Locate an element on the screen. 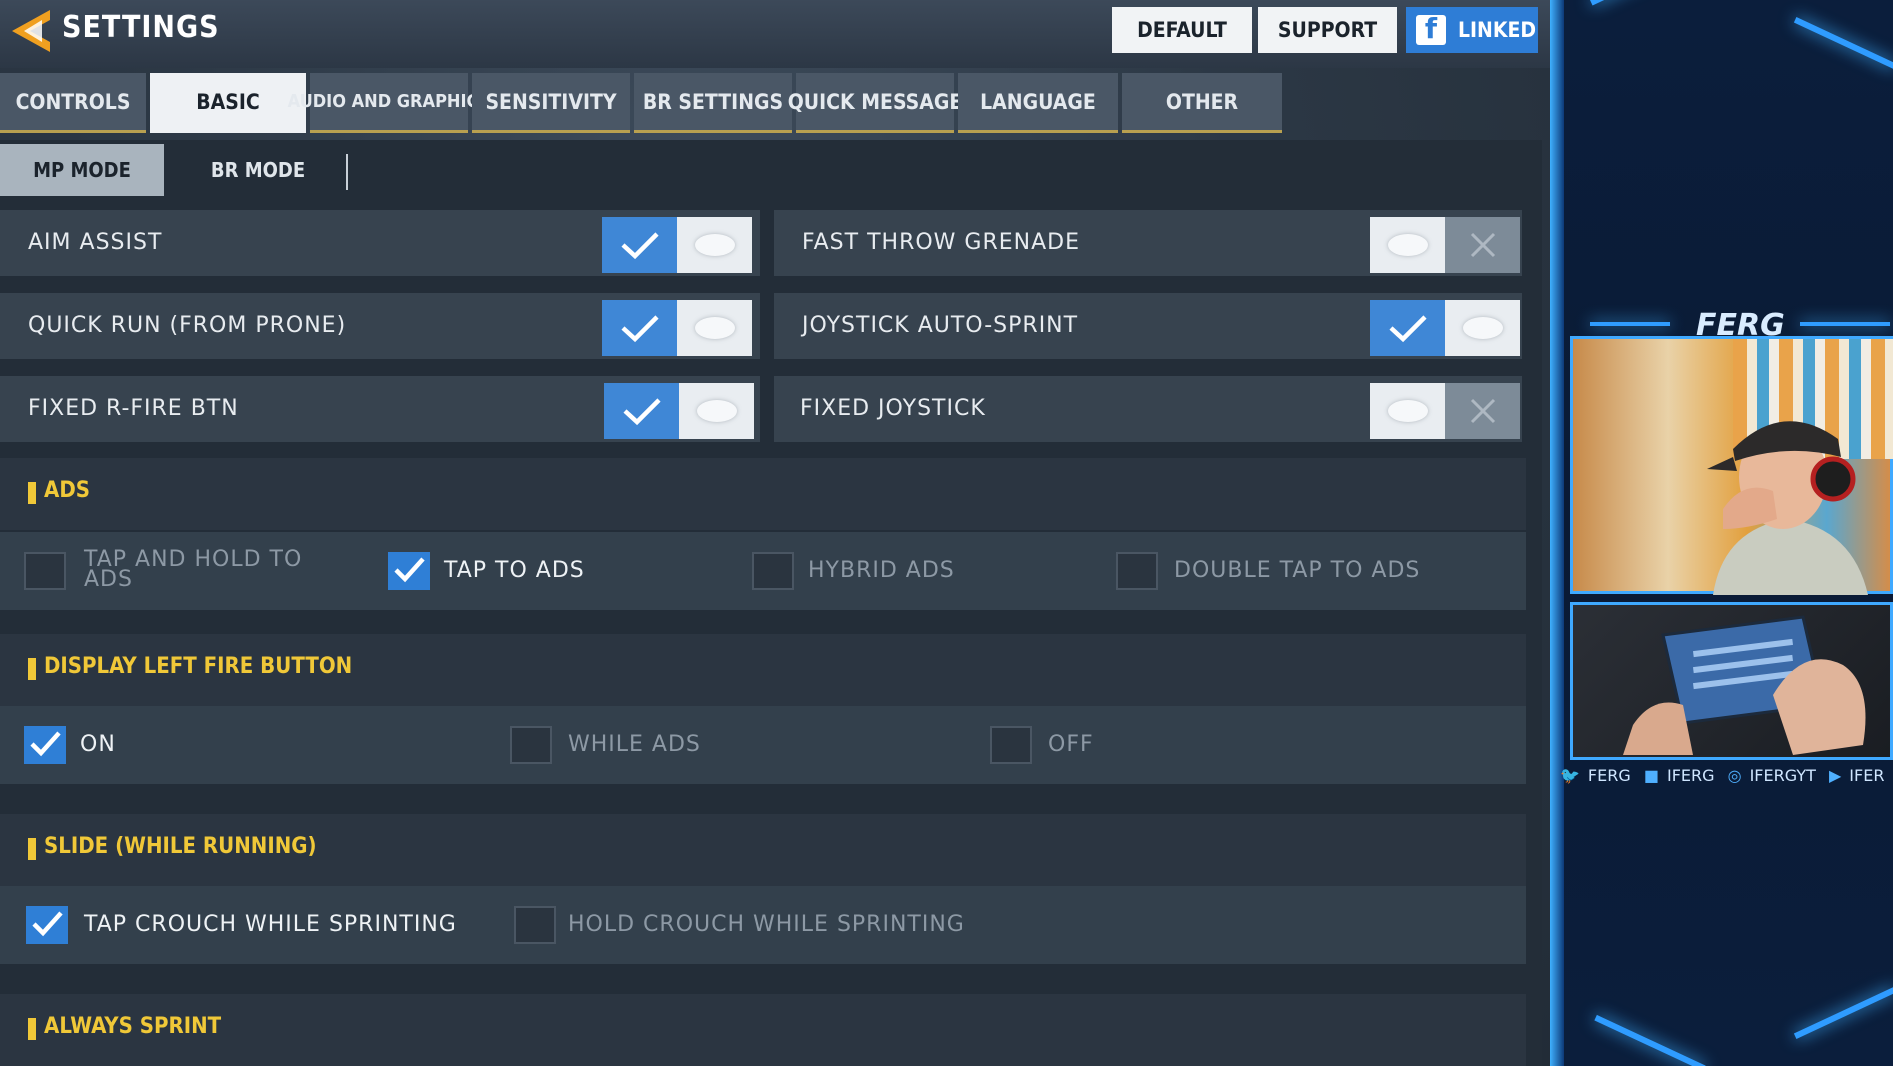 The width and height of the screenshot is (1893, 1066). left-fire-on-checkbox is located at coordinates (45, 745).